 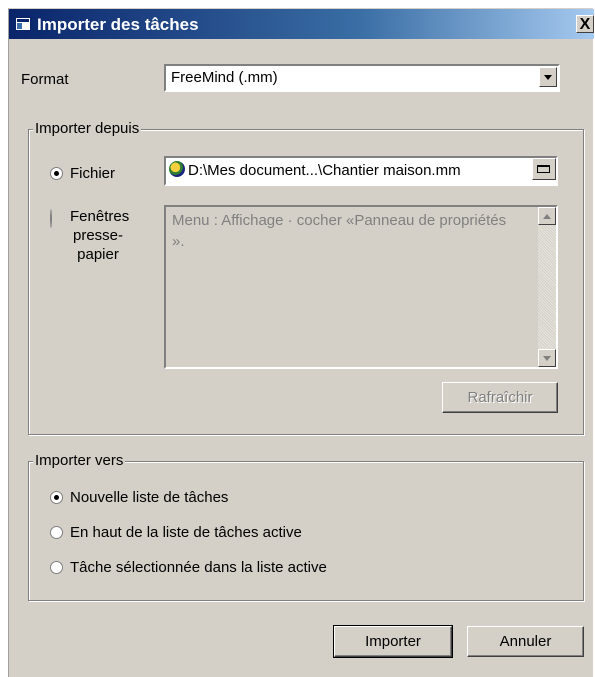 What do you see at coordinates (79, 460) in the screenshot?
I see `import-to-legend: Importer vers` at bounding box center [79, 460].